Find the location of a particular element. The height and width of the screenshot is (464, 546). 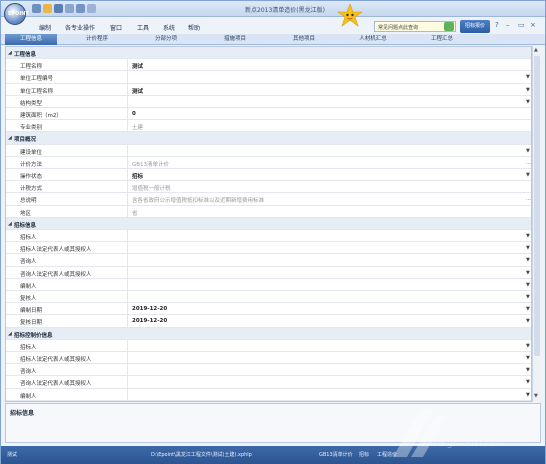

print-icon is located at coordinates (69, 8).